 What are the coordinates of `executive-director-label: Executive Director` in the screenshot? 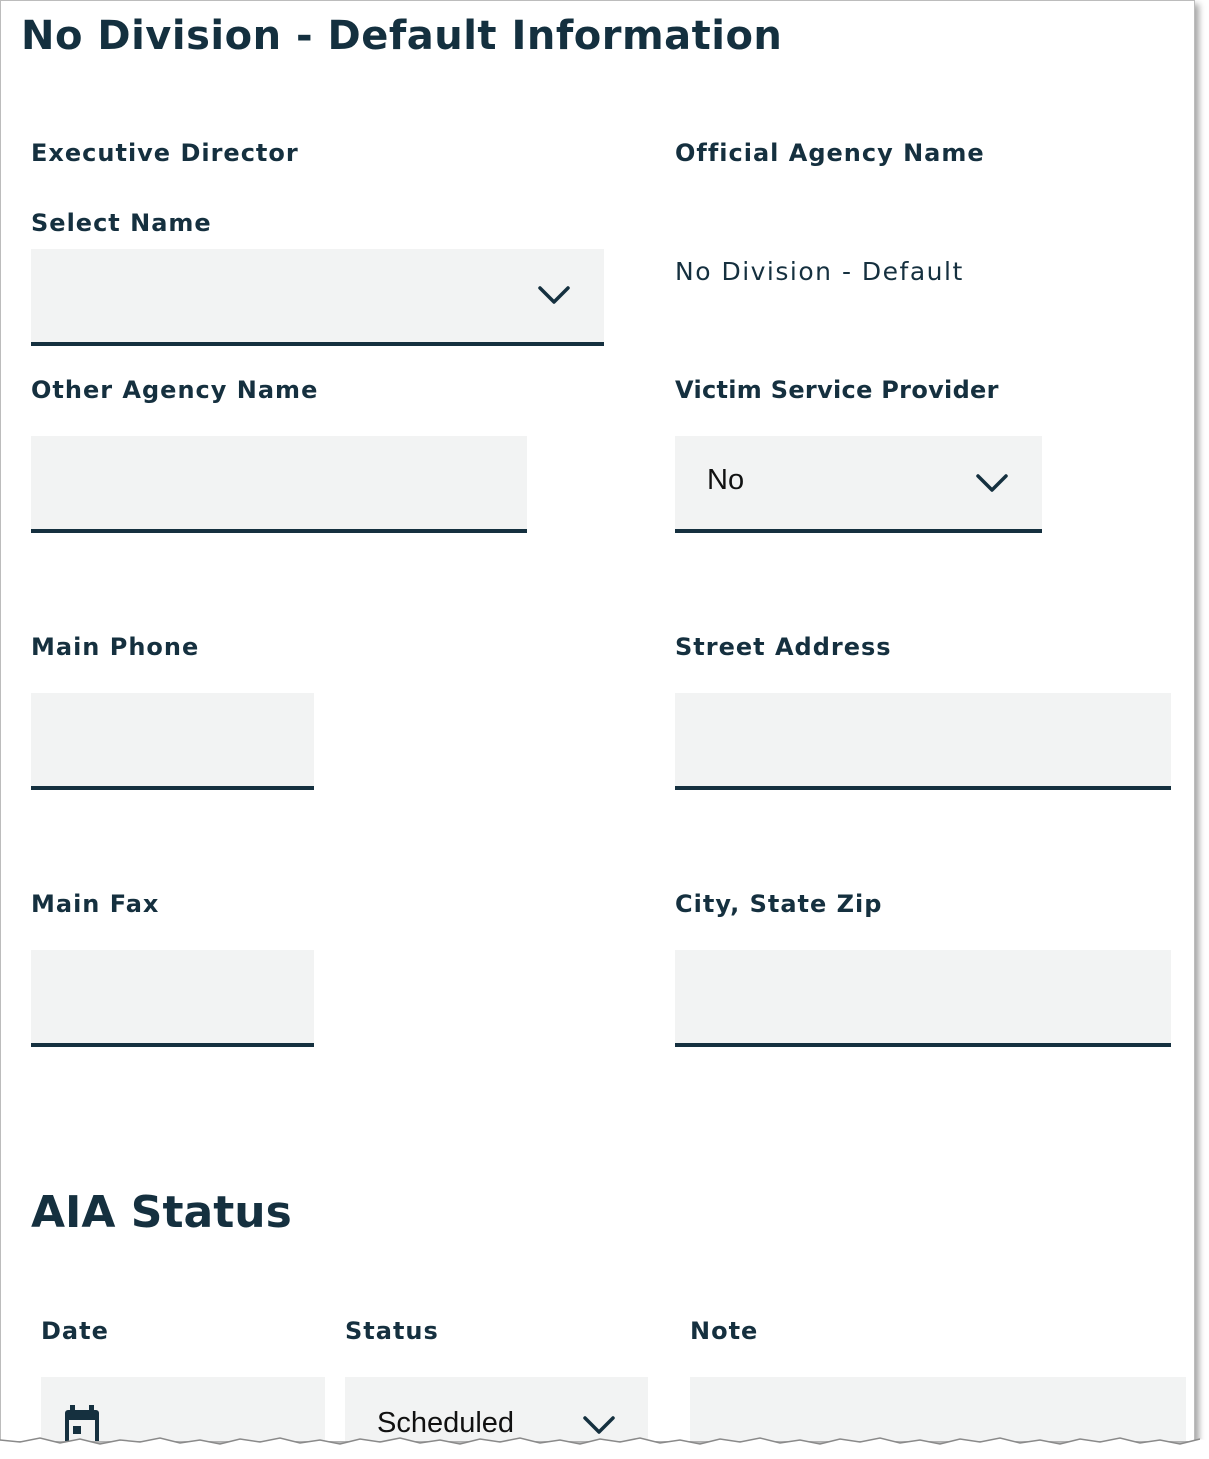 It's located at (165, 153).